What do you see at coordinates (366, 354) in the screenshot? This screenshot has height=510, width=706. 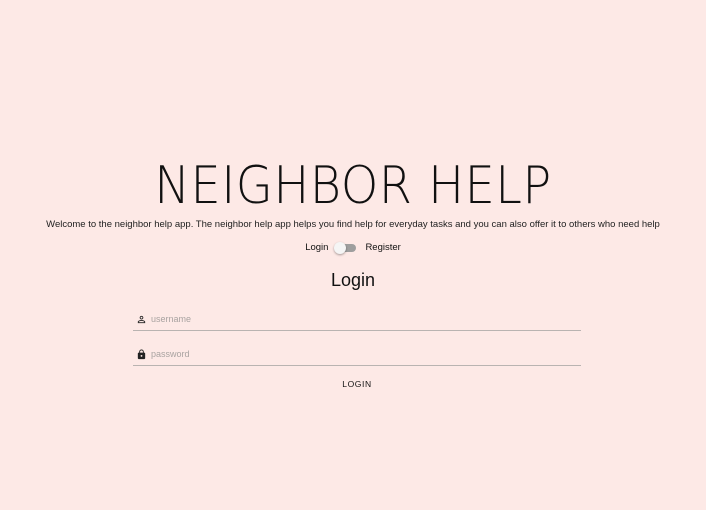 I see `password-input` at bounding box center [366, 354].